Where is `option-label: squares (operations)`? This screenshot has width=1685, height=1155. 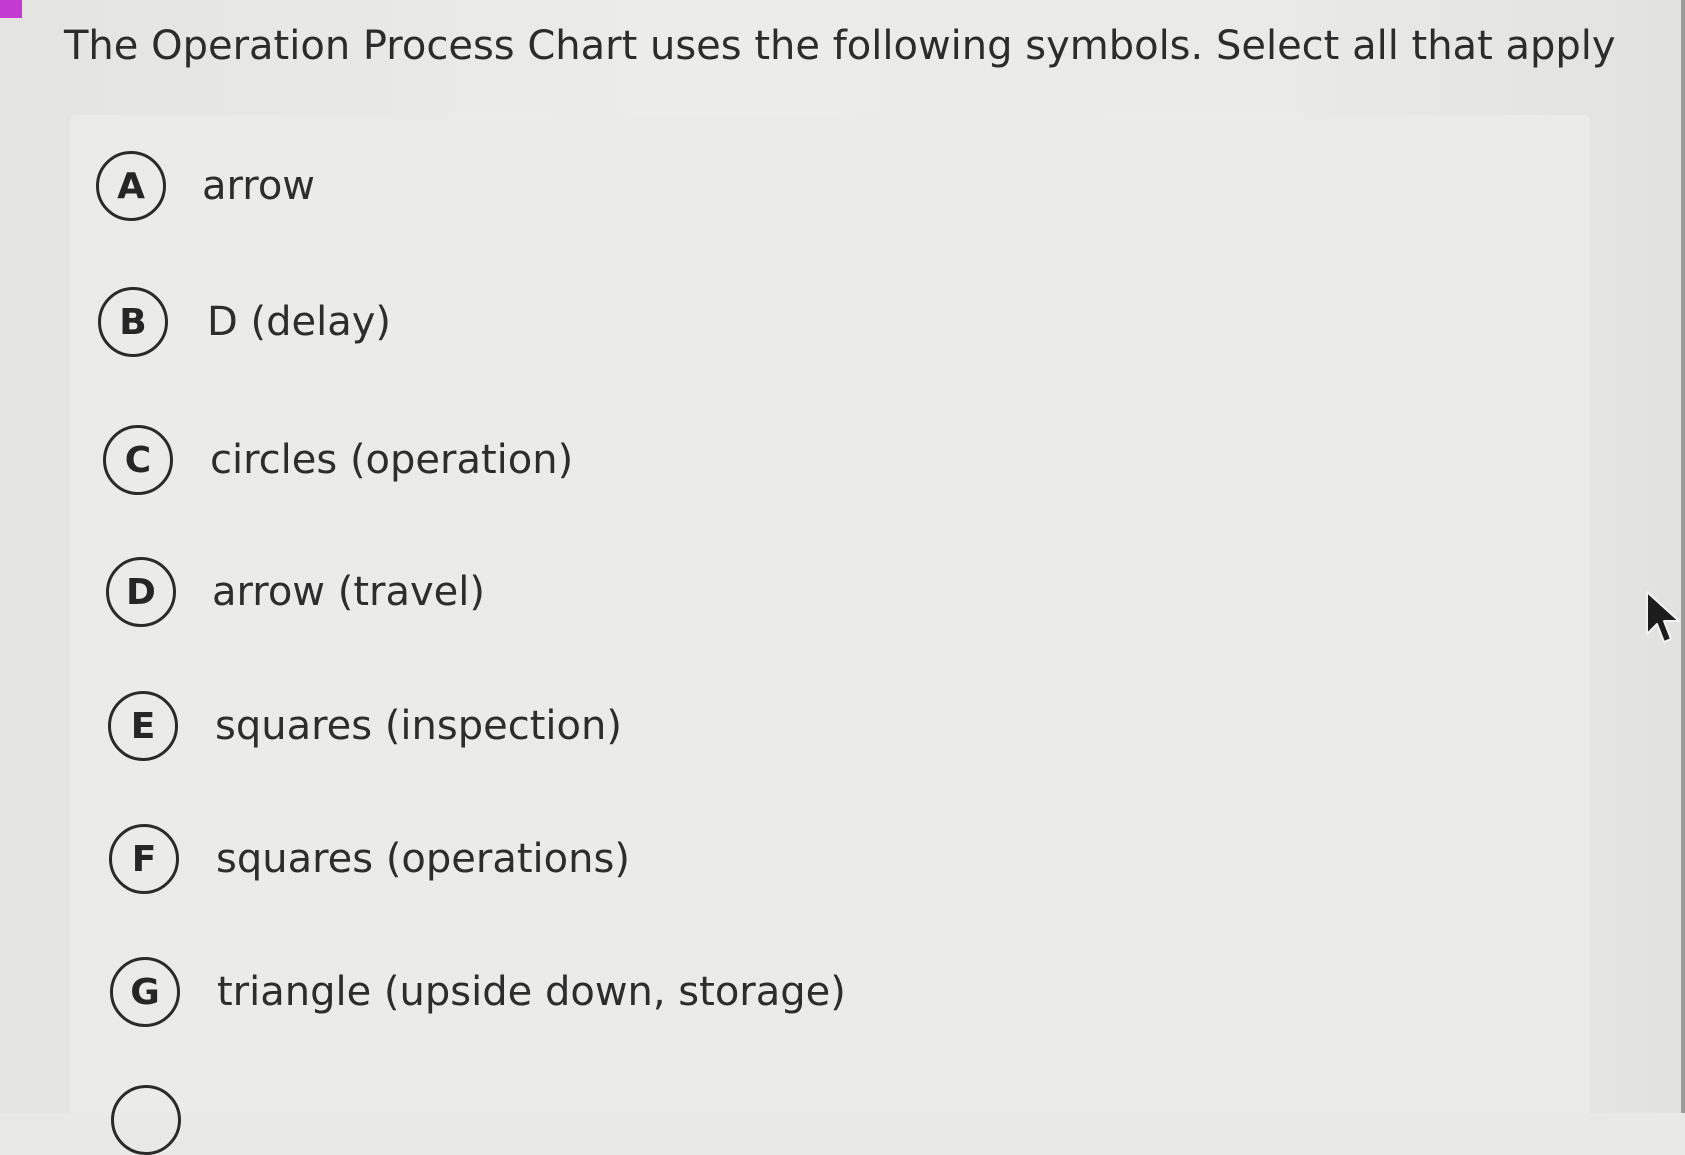
option-label: squares (operations) is located at coordinates (423, 859).